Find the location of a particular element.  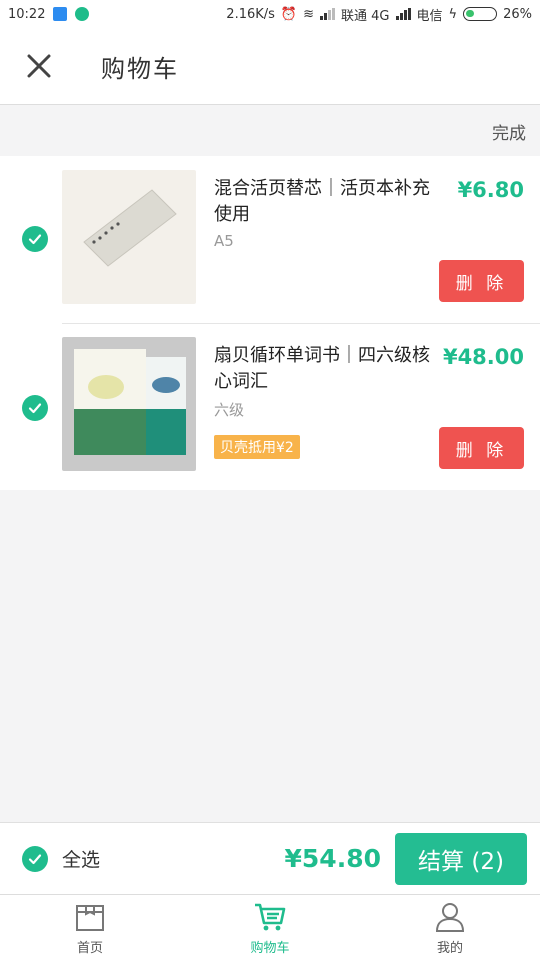

wifi-icon: ≋ is located at coordinates (309, 14).